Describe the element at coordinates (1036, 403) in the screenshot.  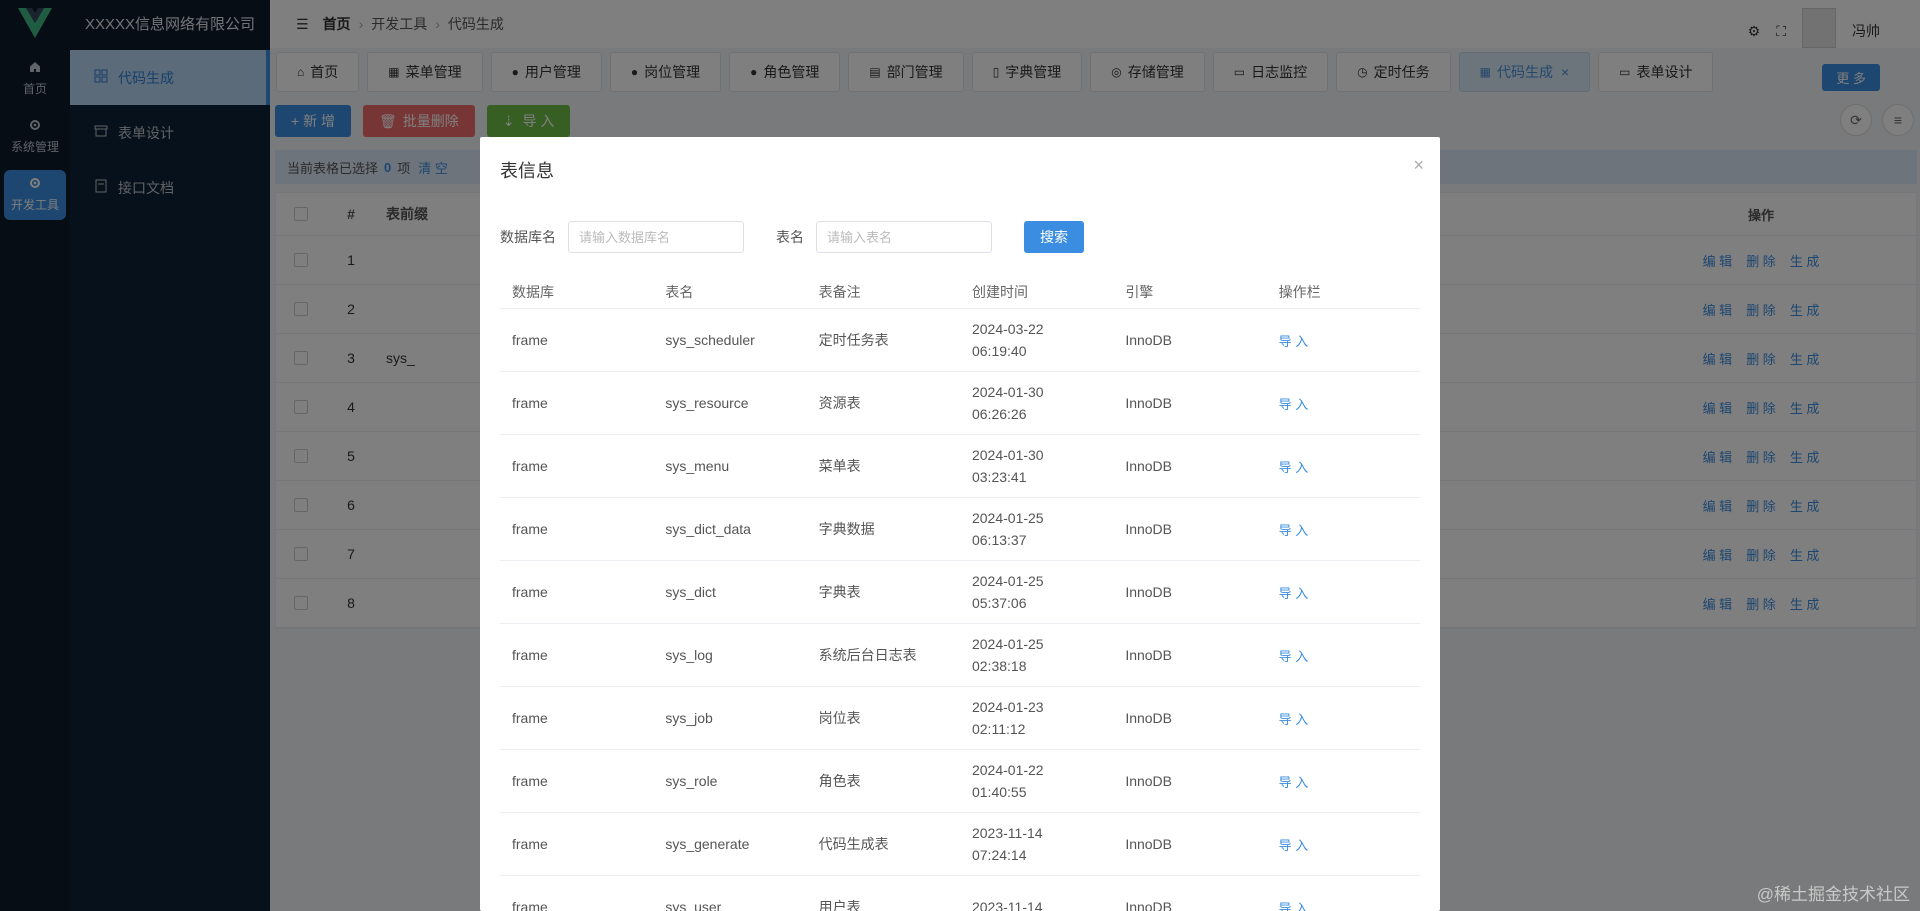
I see `cell-created-time: 2024-01-30 06:26:26` at that location.